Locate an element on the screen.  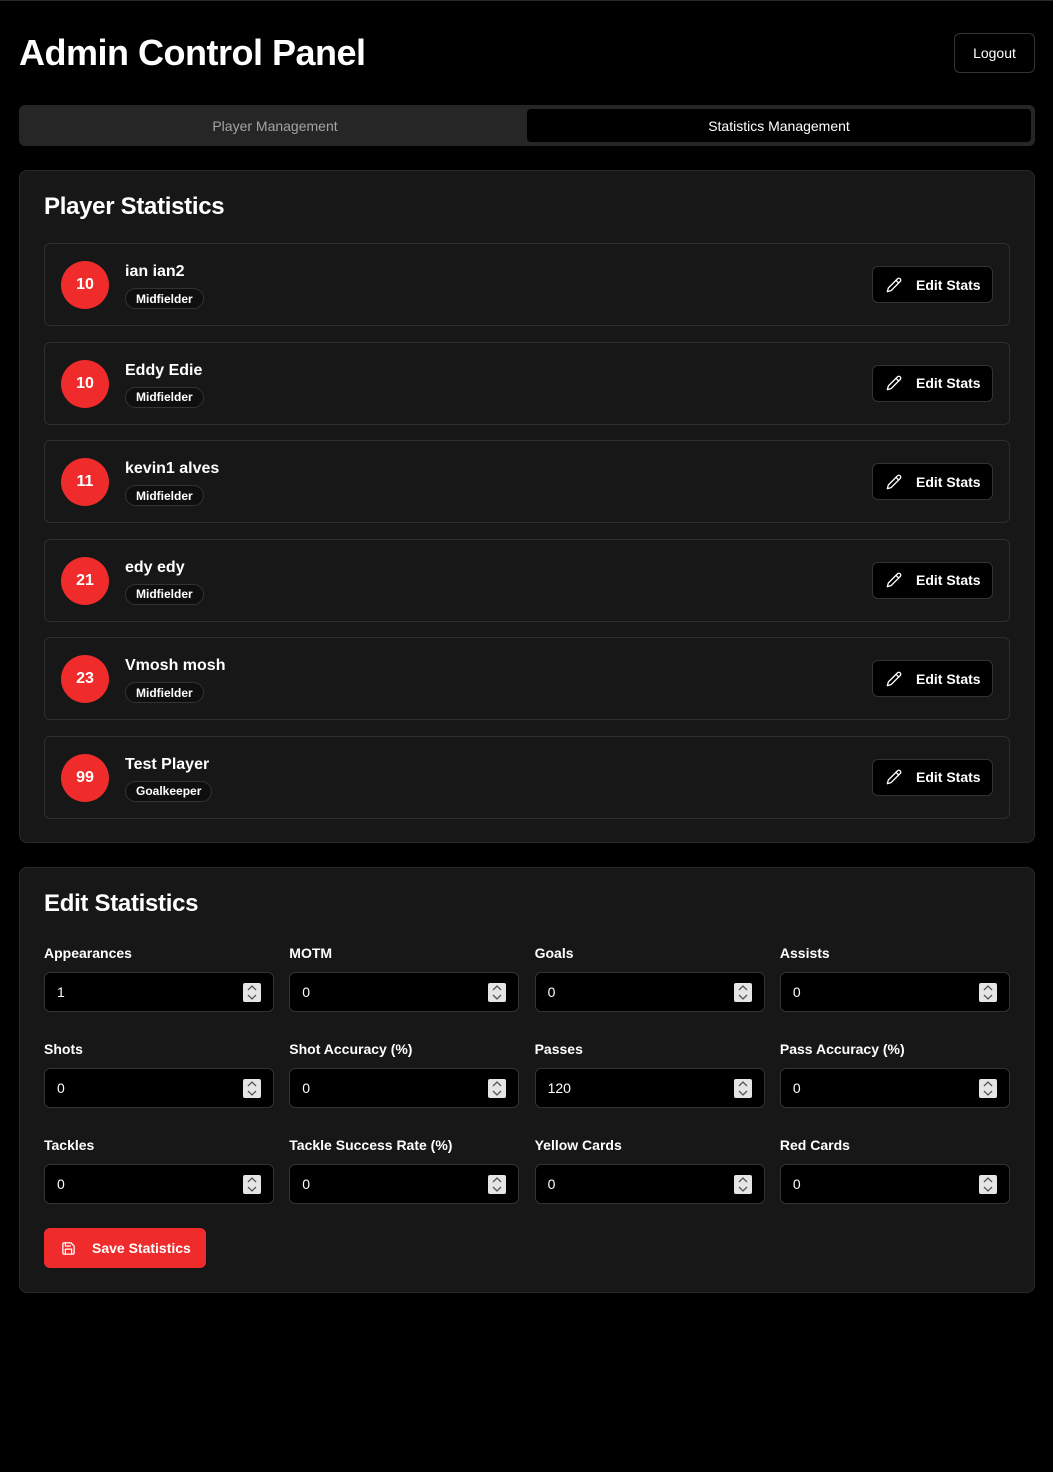
save-statistics-label: Save Statistics is located at coordinates (141, 1248).